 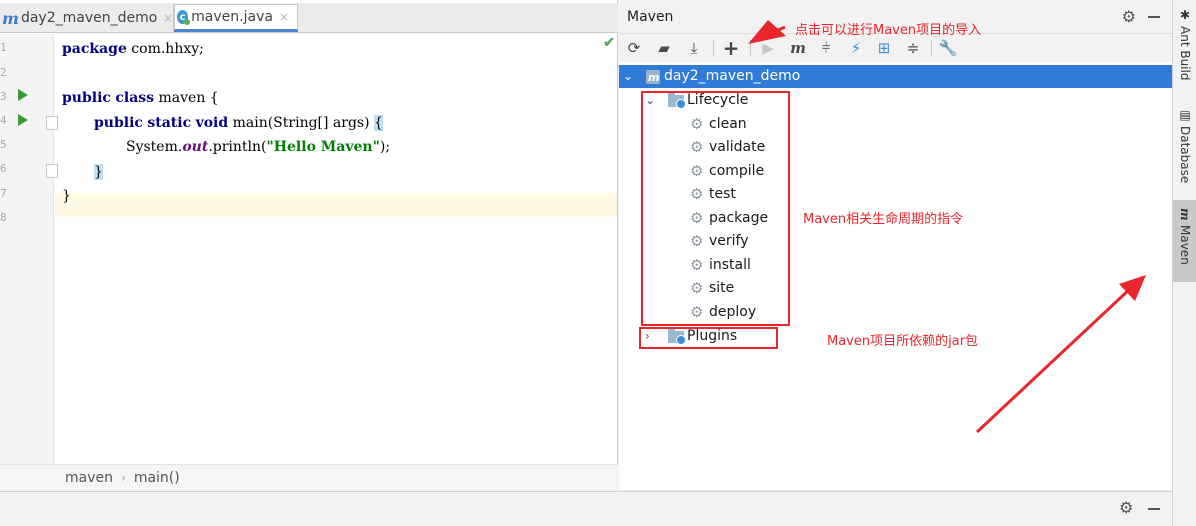 I want to click on editor-gutter: 1 2 3 4 5 6 7 8, so click(x=29, y=249).